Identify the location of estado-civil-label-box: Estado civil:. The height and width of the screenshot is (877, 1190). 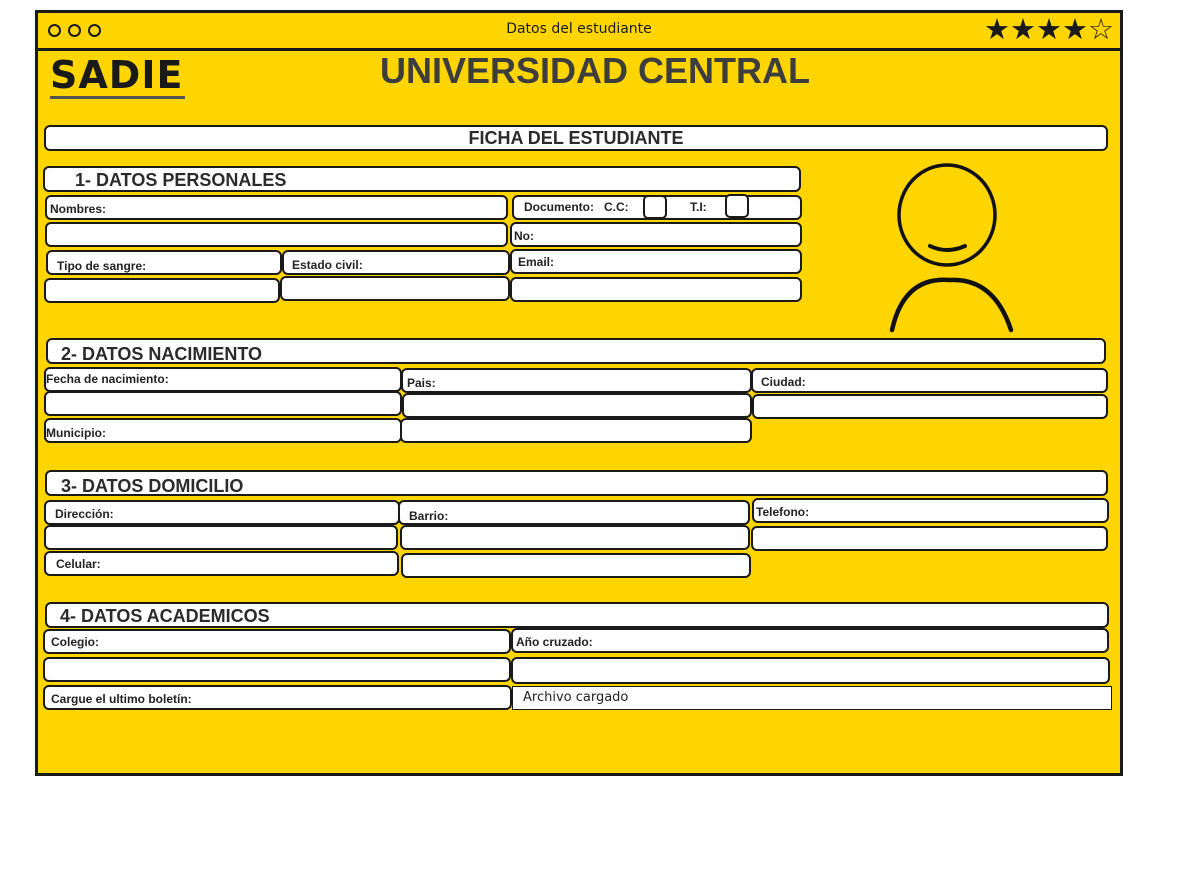
(396, 262).